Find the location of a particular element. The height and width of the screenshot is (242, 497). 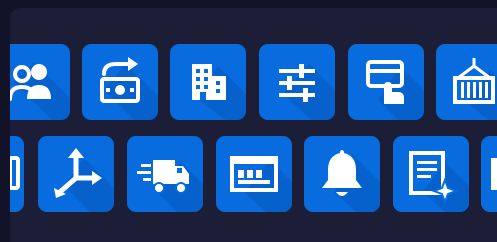

three-way-arrows-tile is located at coordinates (76, 174).